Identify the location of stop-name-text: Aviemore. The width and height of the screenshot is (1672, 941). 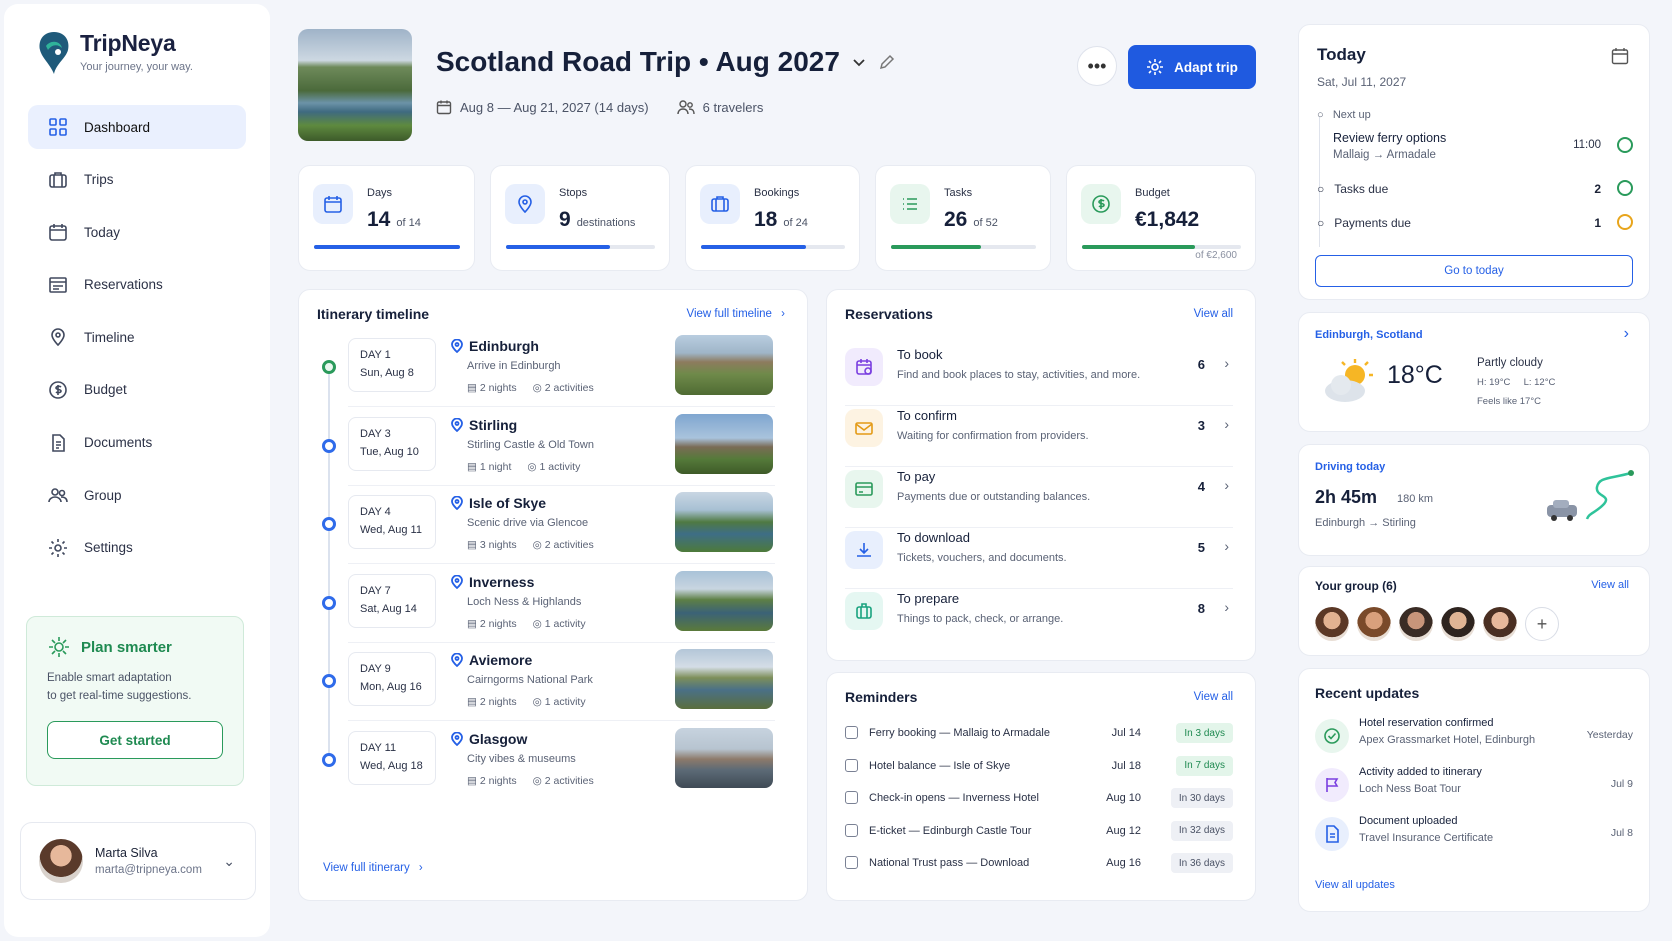
(501, 660).